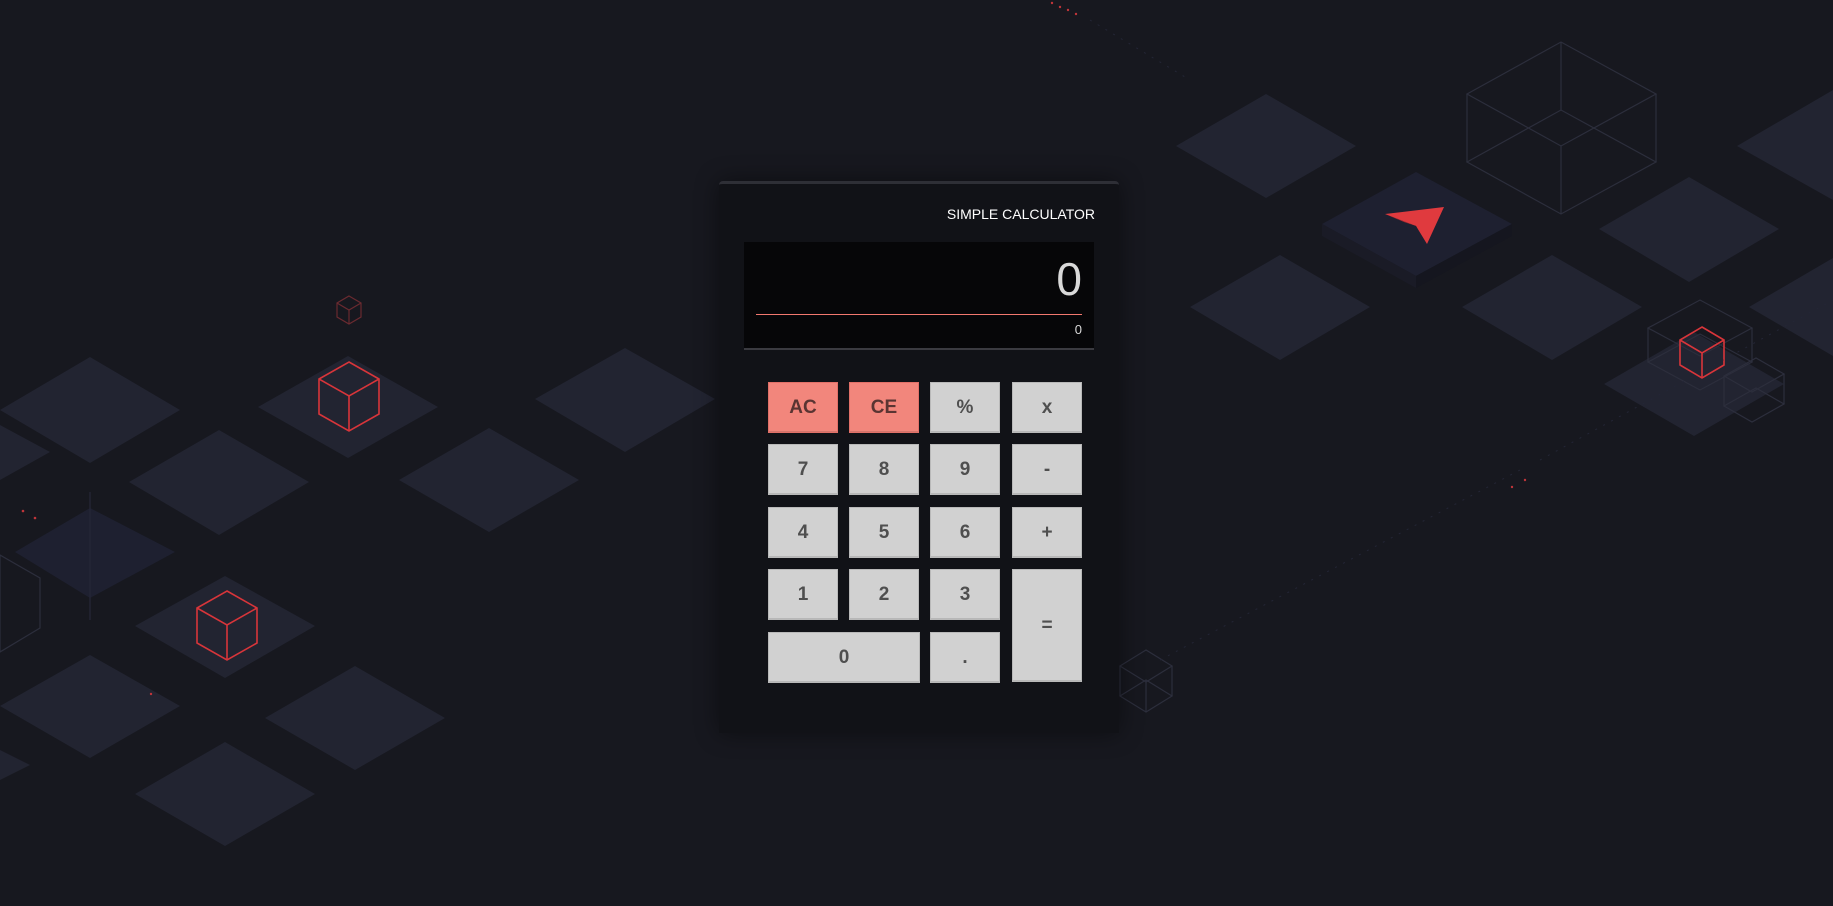 The image size is (1833, 906). I want to click on digit-8-button: 8, so click(884, 469).